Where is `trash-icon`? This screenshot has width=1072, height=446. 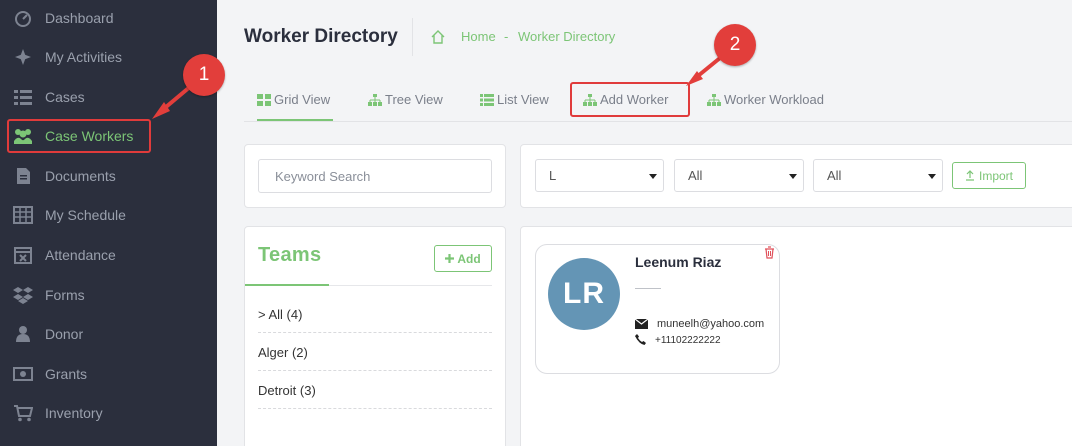
trash-icon is located at coordinates (769, 252).